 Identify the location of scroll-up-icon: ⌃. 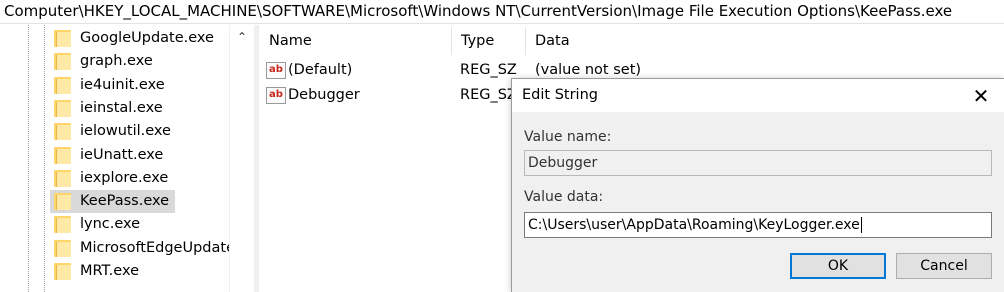
(242, 37).